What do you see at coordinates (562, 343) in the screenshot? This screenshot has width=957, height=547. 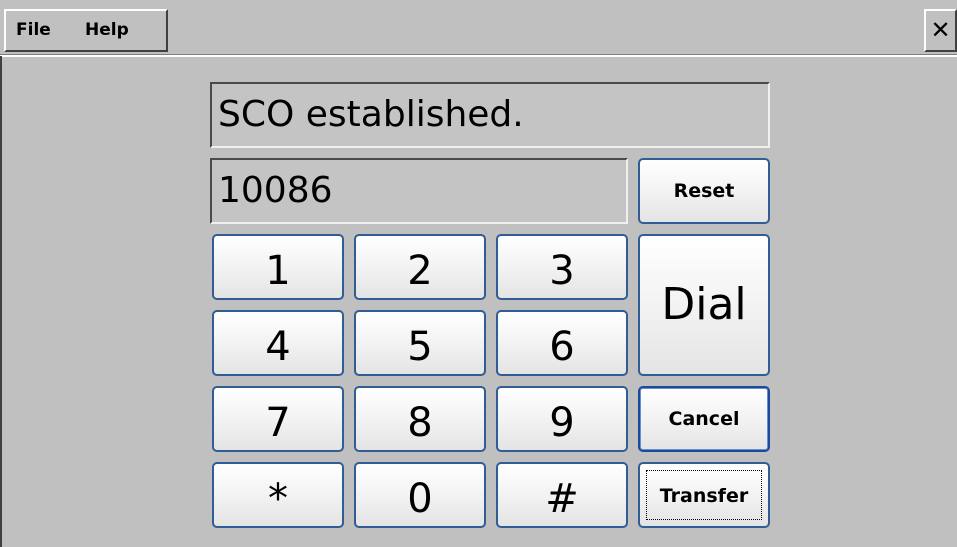 I see `key-6: 6` at bounding box center [562, 343].